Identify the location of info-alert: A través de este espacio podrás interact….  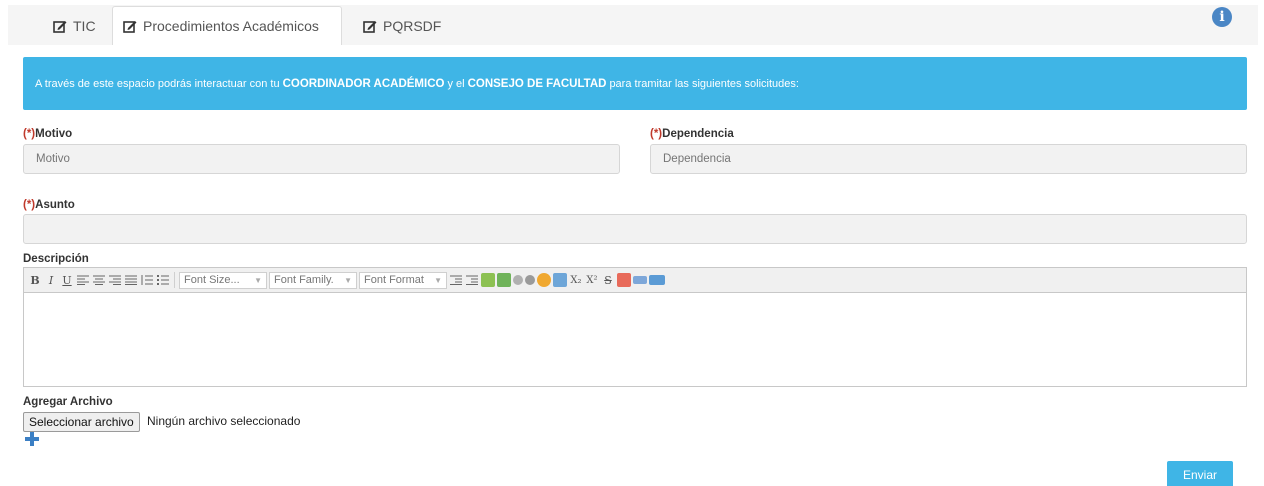
(635, 83).